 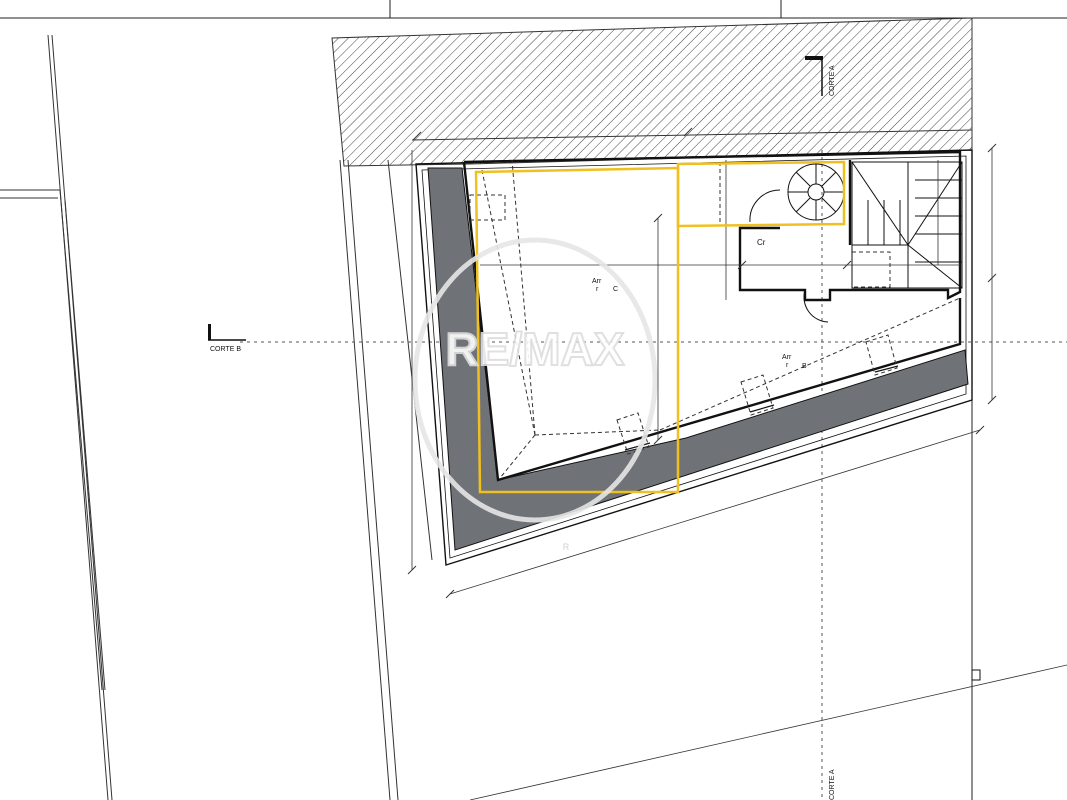 I want to click on corte-b-label: CORTE B, so click(x=225, y=349).